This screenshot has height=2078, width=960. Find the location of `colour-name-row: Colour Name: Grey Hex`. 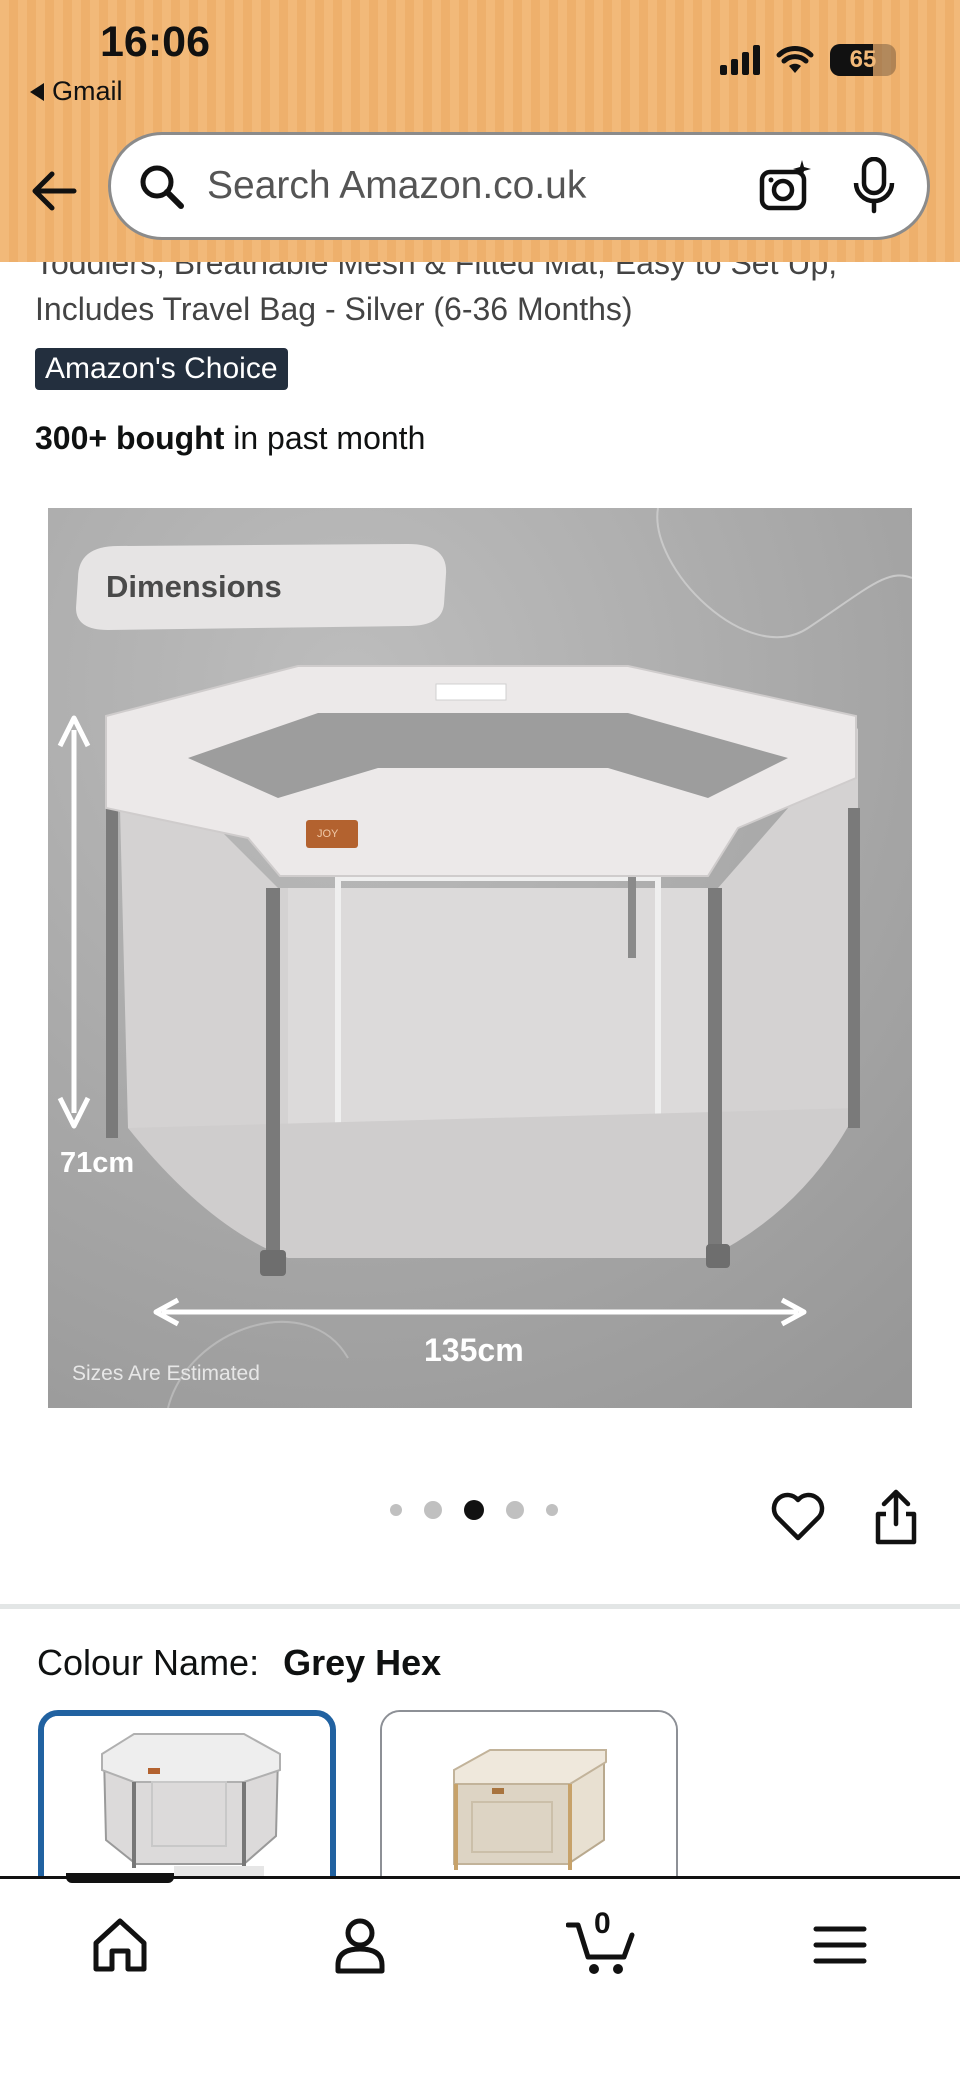

colour-name-row: Colour Name: Grey Hex is located at coordinates (239, 1663).